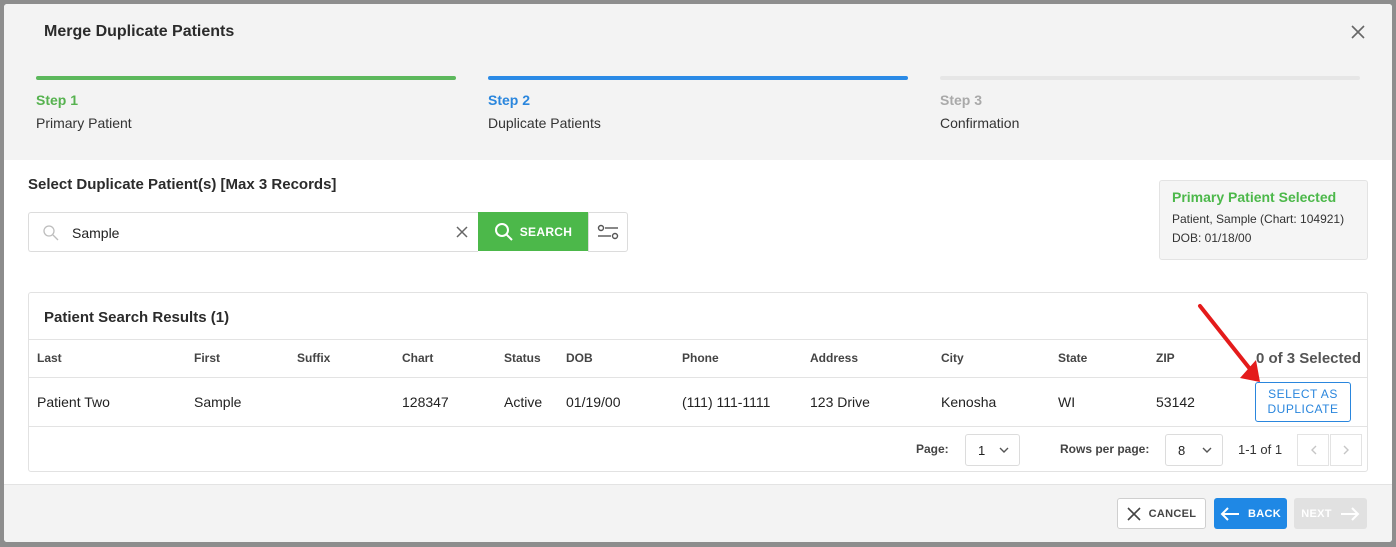 This screenshot has width=1396, height=547. Describe the element at coordinates (425, 402) in the screenshot. I see `cell-chart: 128347` at that location.